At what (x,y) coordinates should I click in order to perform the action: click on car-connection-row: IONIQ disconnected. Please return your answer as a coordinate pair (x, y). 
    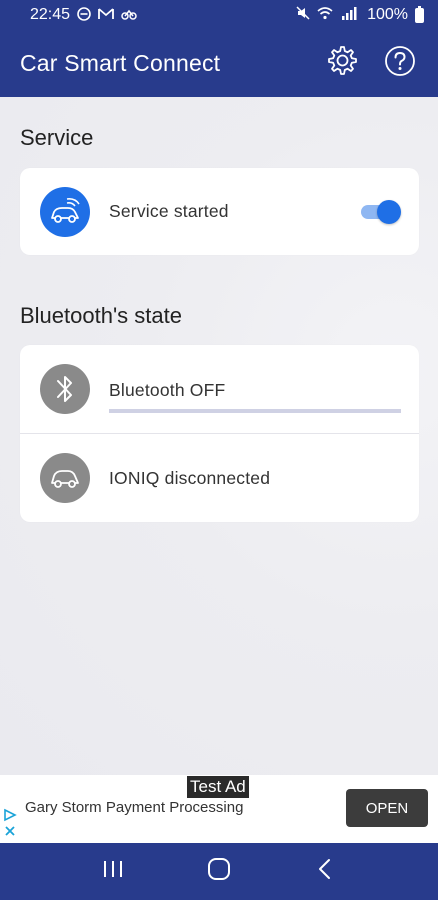
    Looking at the image, I should click on (219, 478).